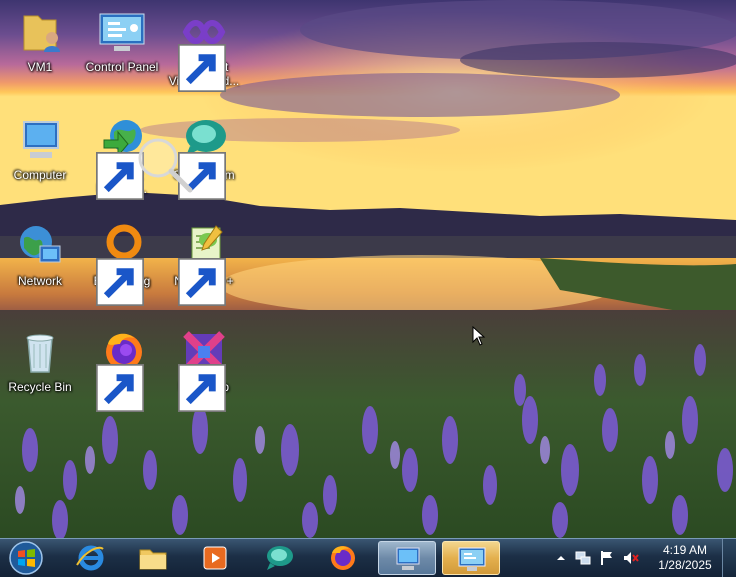 The image size is (736, 581). I want to click on taskbar-computer, so click(407, 558).